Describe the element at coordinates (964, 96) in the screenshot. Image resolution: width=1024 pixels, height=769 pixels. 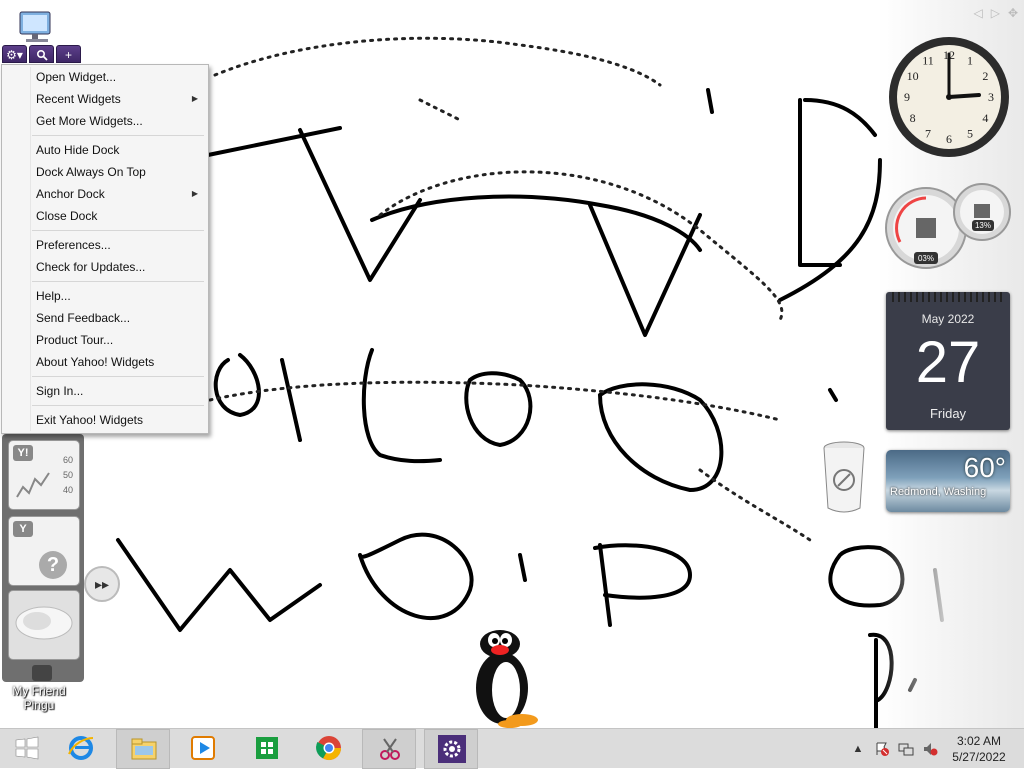
I see `hour-hand` at that location.